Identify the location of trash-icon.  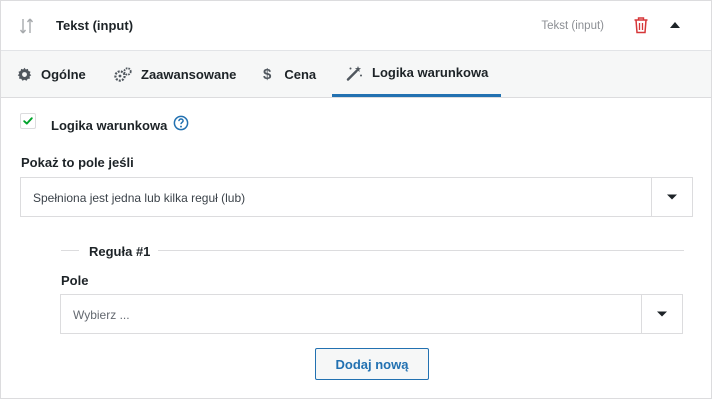
(641, 25).